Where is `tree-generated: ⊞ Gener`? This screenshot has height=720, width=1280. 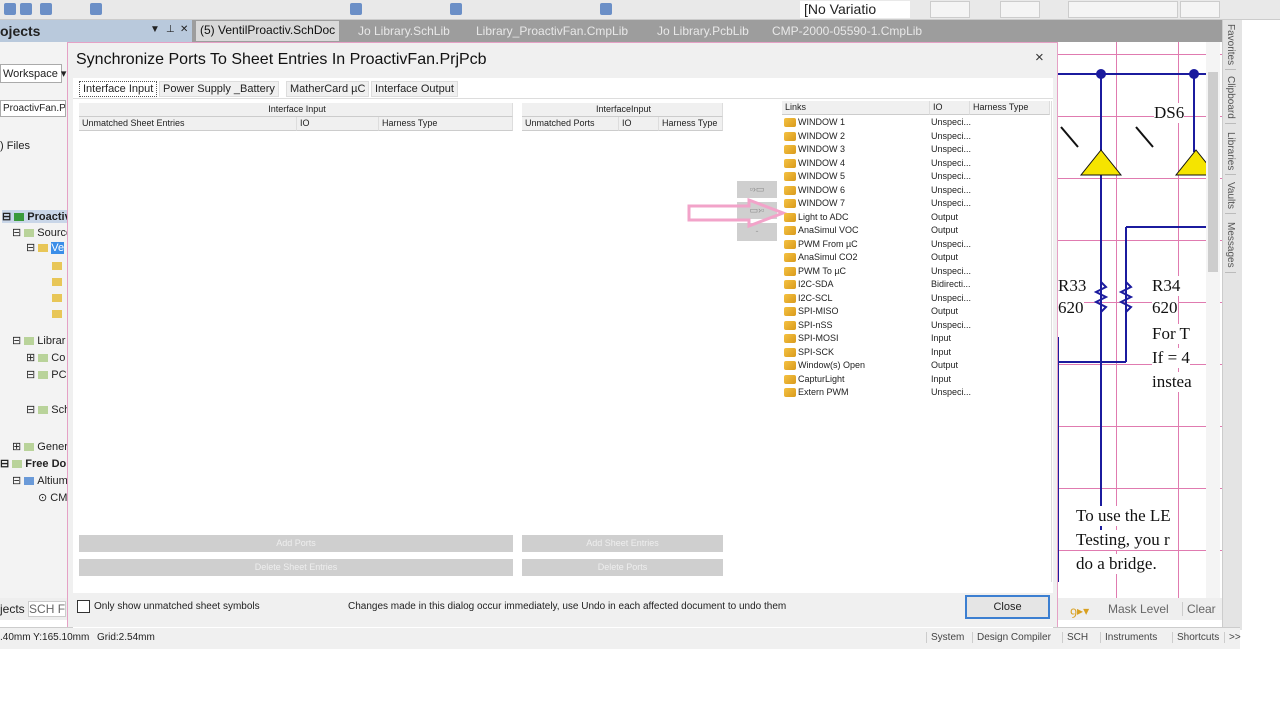 tree-generated: ⊞ Gener is located at coordinates (40, 446).